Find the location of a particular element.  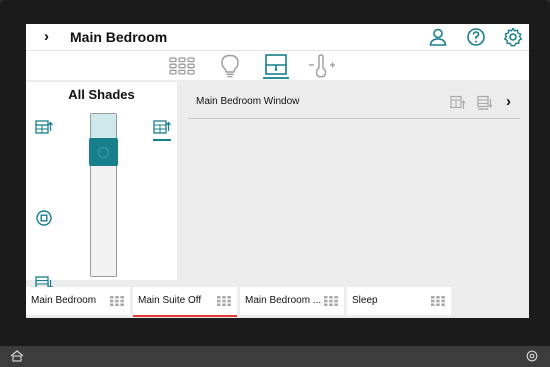

shade-row: Main Bedroom Window › is located at coordinates (354, 102).